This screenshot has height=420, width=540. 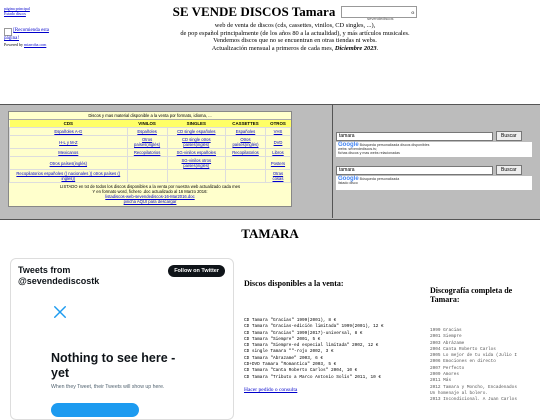 What do you see at coordinates (278, 163) in the screenshot?
I see `catalog-link: Posters` at bounding box center [278, 163].